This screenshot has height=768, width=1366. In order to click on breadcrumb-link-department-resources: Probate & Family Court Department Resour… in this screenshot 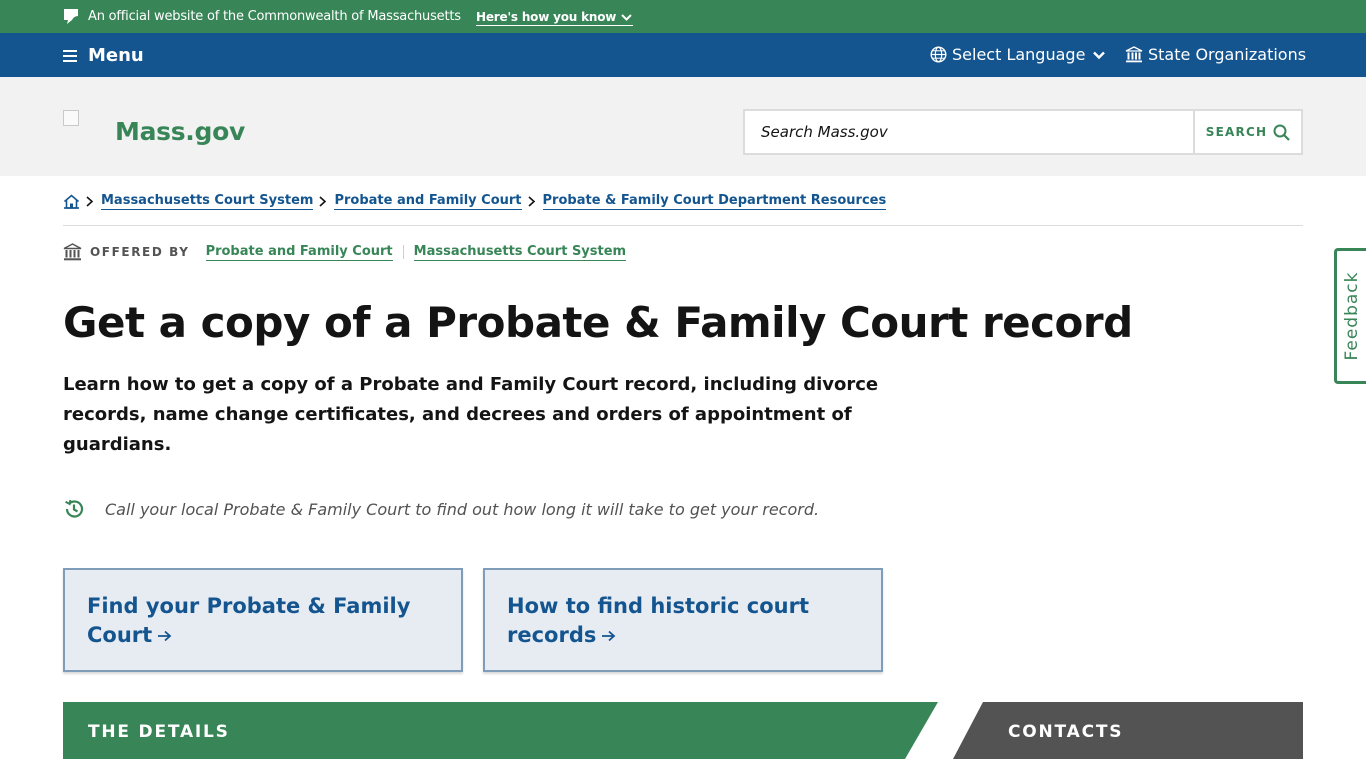, I will do `click(714, 201)`.